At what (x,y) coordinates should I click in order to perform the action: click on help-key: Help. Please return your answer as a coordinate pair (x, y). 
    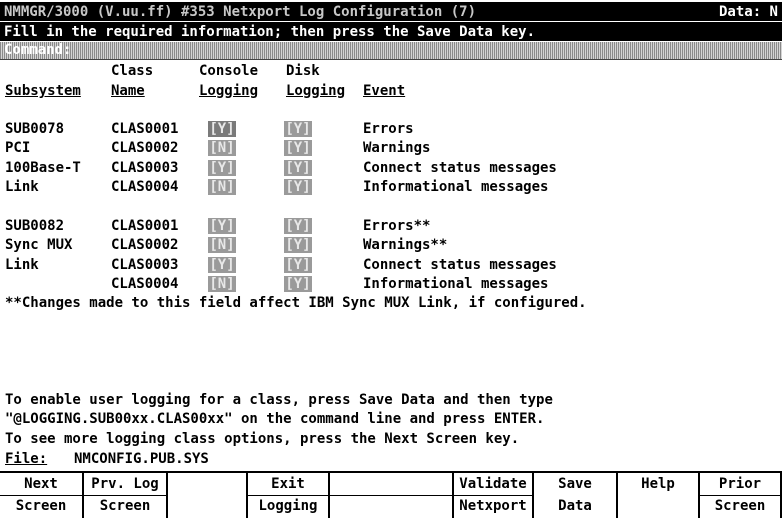
    Looking at the image, I should click on (659, 495).